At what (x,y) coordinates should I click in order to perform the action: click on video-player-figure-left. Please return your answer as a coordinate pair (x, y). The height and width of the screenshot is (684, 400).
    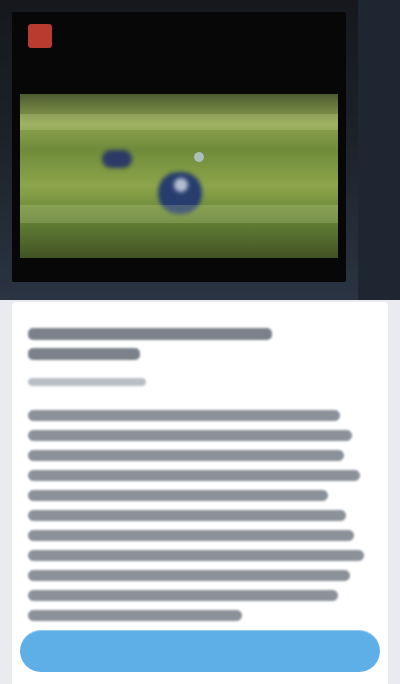
    Looking at the image, I should click on (117, 159).